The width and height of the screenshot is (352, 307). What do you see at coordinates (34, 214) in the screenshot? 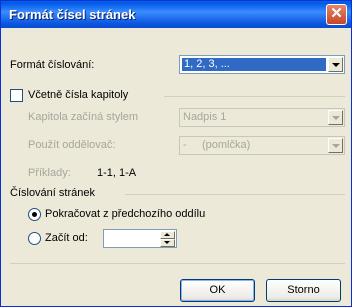
I see `continue-radio` at bounding box center [34, 214].